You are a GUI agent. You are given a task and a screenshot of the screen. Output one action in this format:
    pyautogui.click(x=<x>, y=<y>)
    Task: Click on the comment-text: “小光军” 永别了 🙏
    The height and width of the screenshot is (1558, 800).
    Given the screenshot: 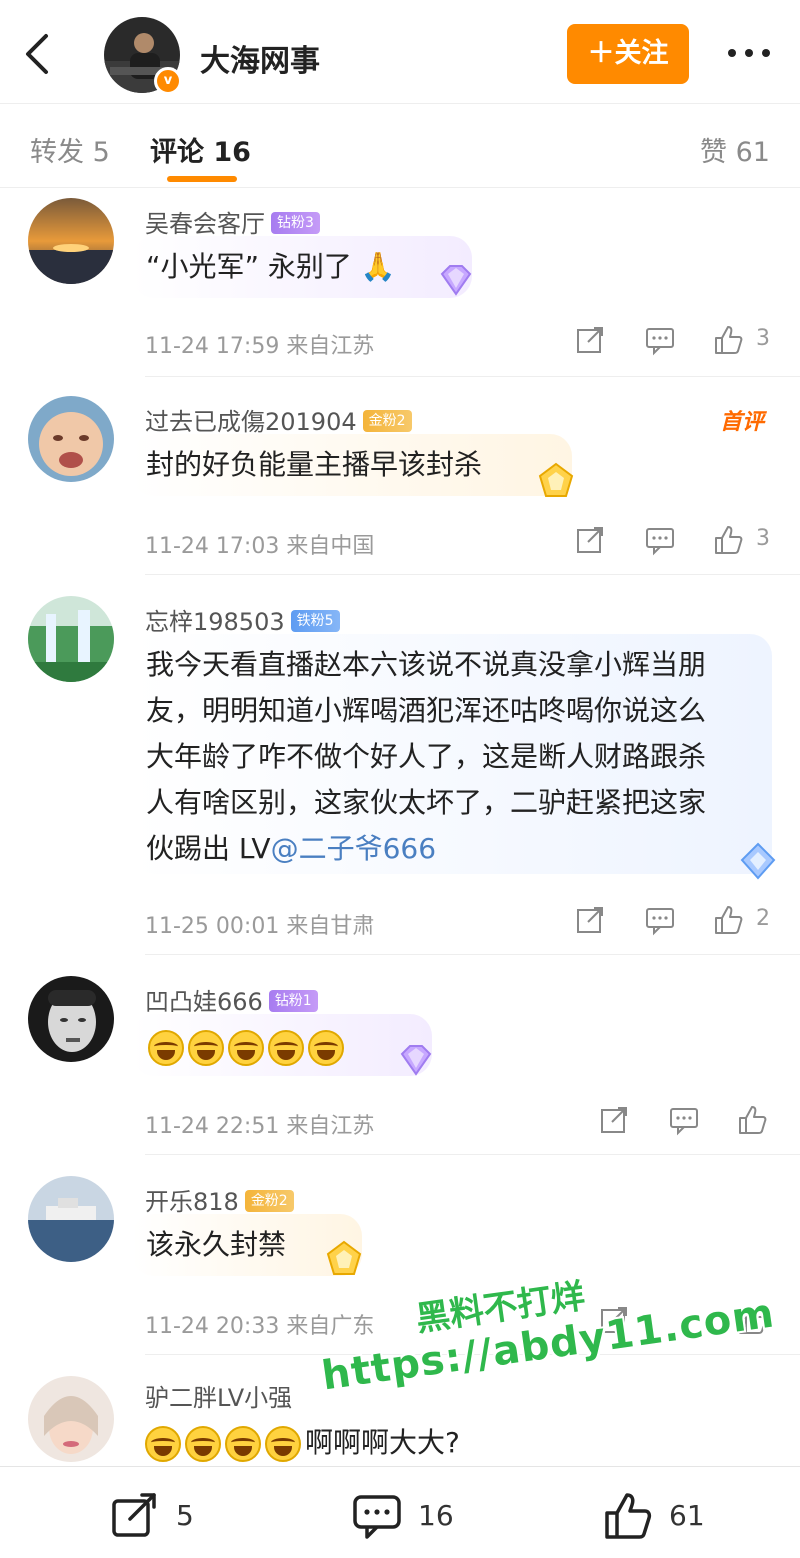 What is the action you would take?
    pyautogui.click(x=271, y=266)
    